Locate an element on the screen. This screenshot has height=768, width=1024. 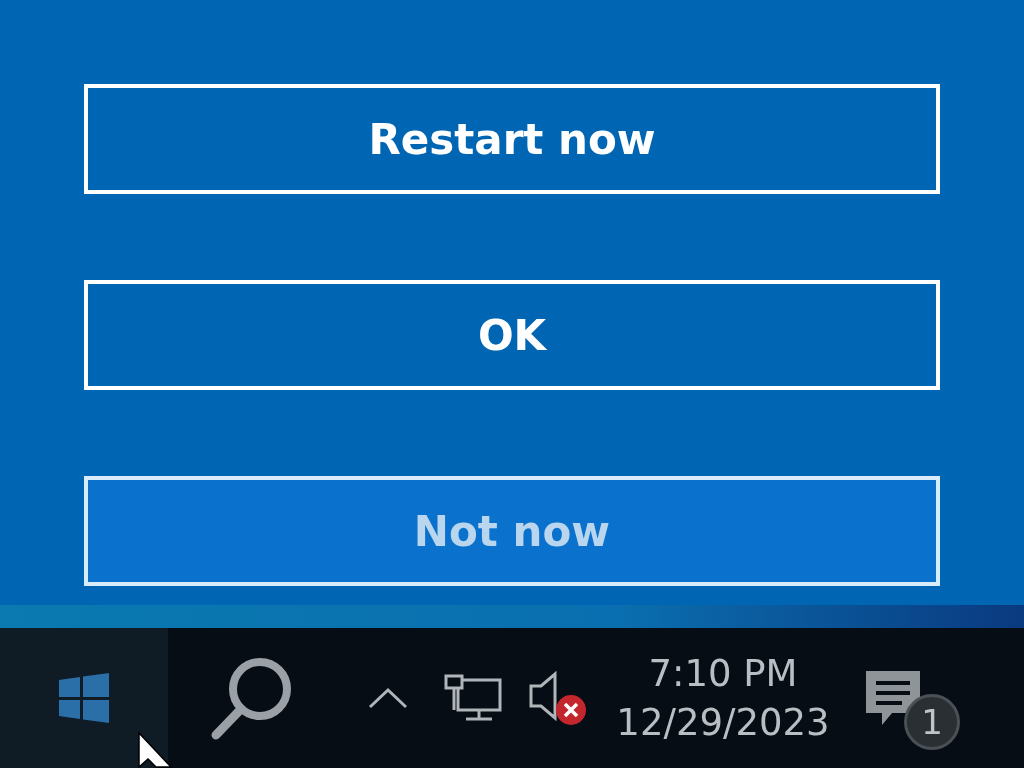
time-text: 7:10 PM is located at coordinates (723, 673).